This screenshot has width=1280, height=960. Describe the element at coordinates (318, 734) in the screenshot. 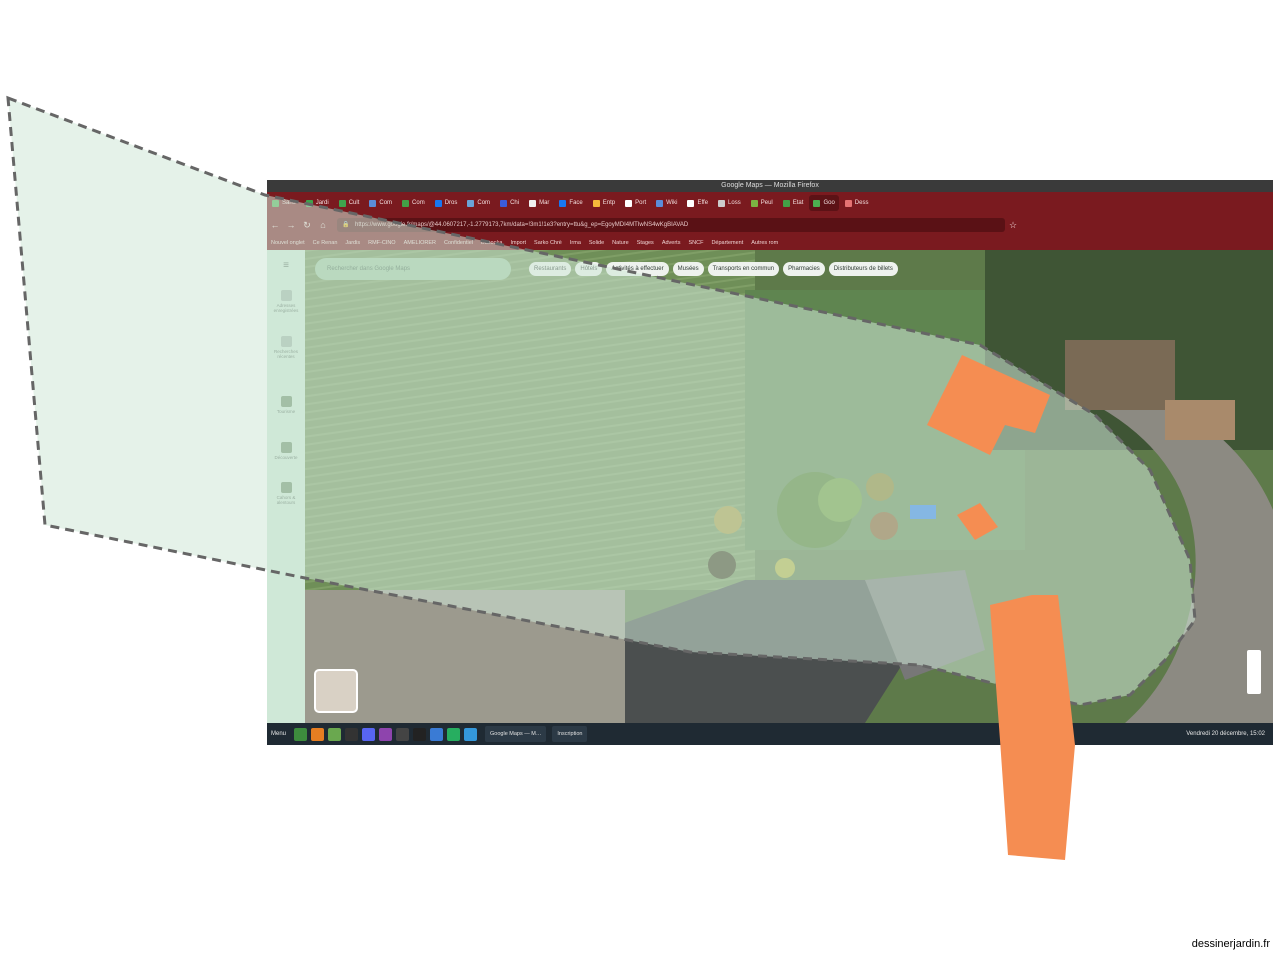

I see `firefox-icon` at that location.